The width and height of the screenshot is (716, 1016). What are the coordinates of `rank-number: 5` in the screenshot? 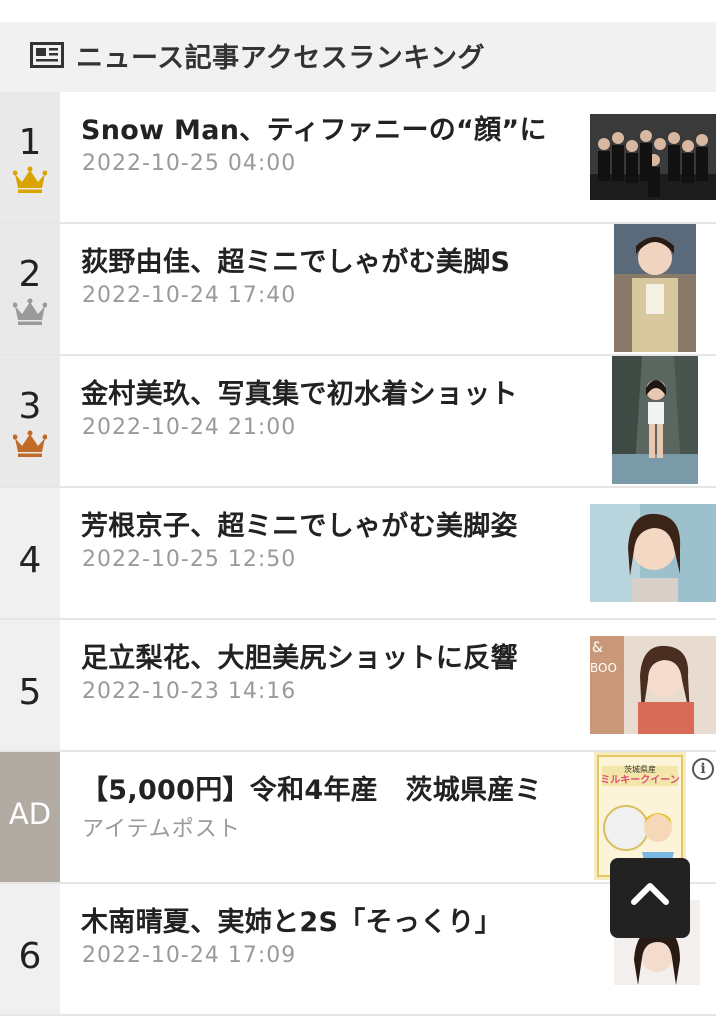 It's located at (30, 692).